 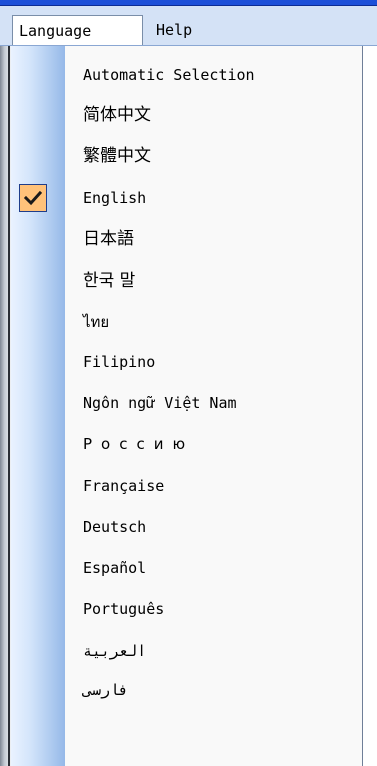 What do you see at coordinates (5, 406) in the screenshot?
I see `window-left-frame` at bounding box center [5, 406].